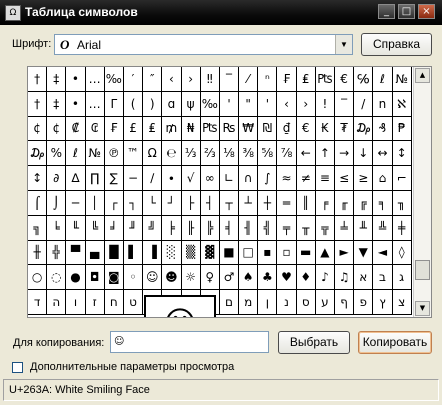 This screenshot has height=405, width=442. Describe the element at coordinates (249, 154) in the screenshot. I see `character-cell: ⅜` at that location.